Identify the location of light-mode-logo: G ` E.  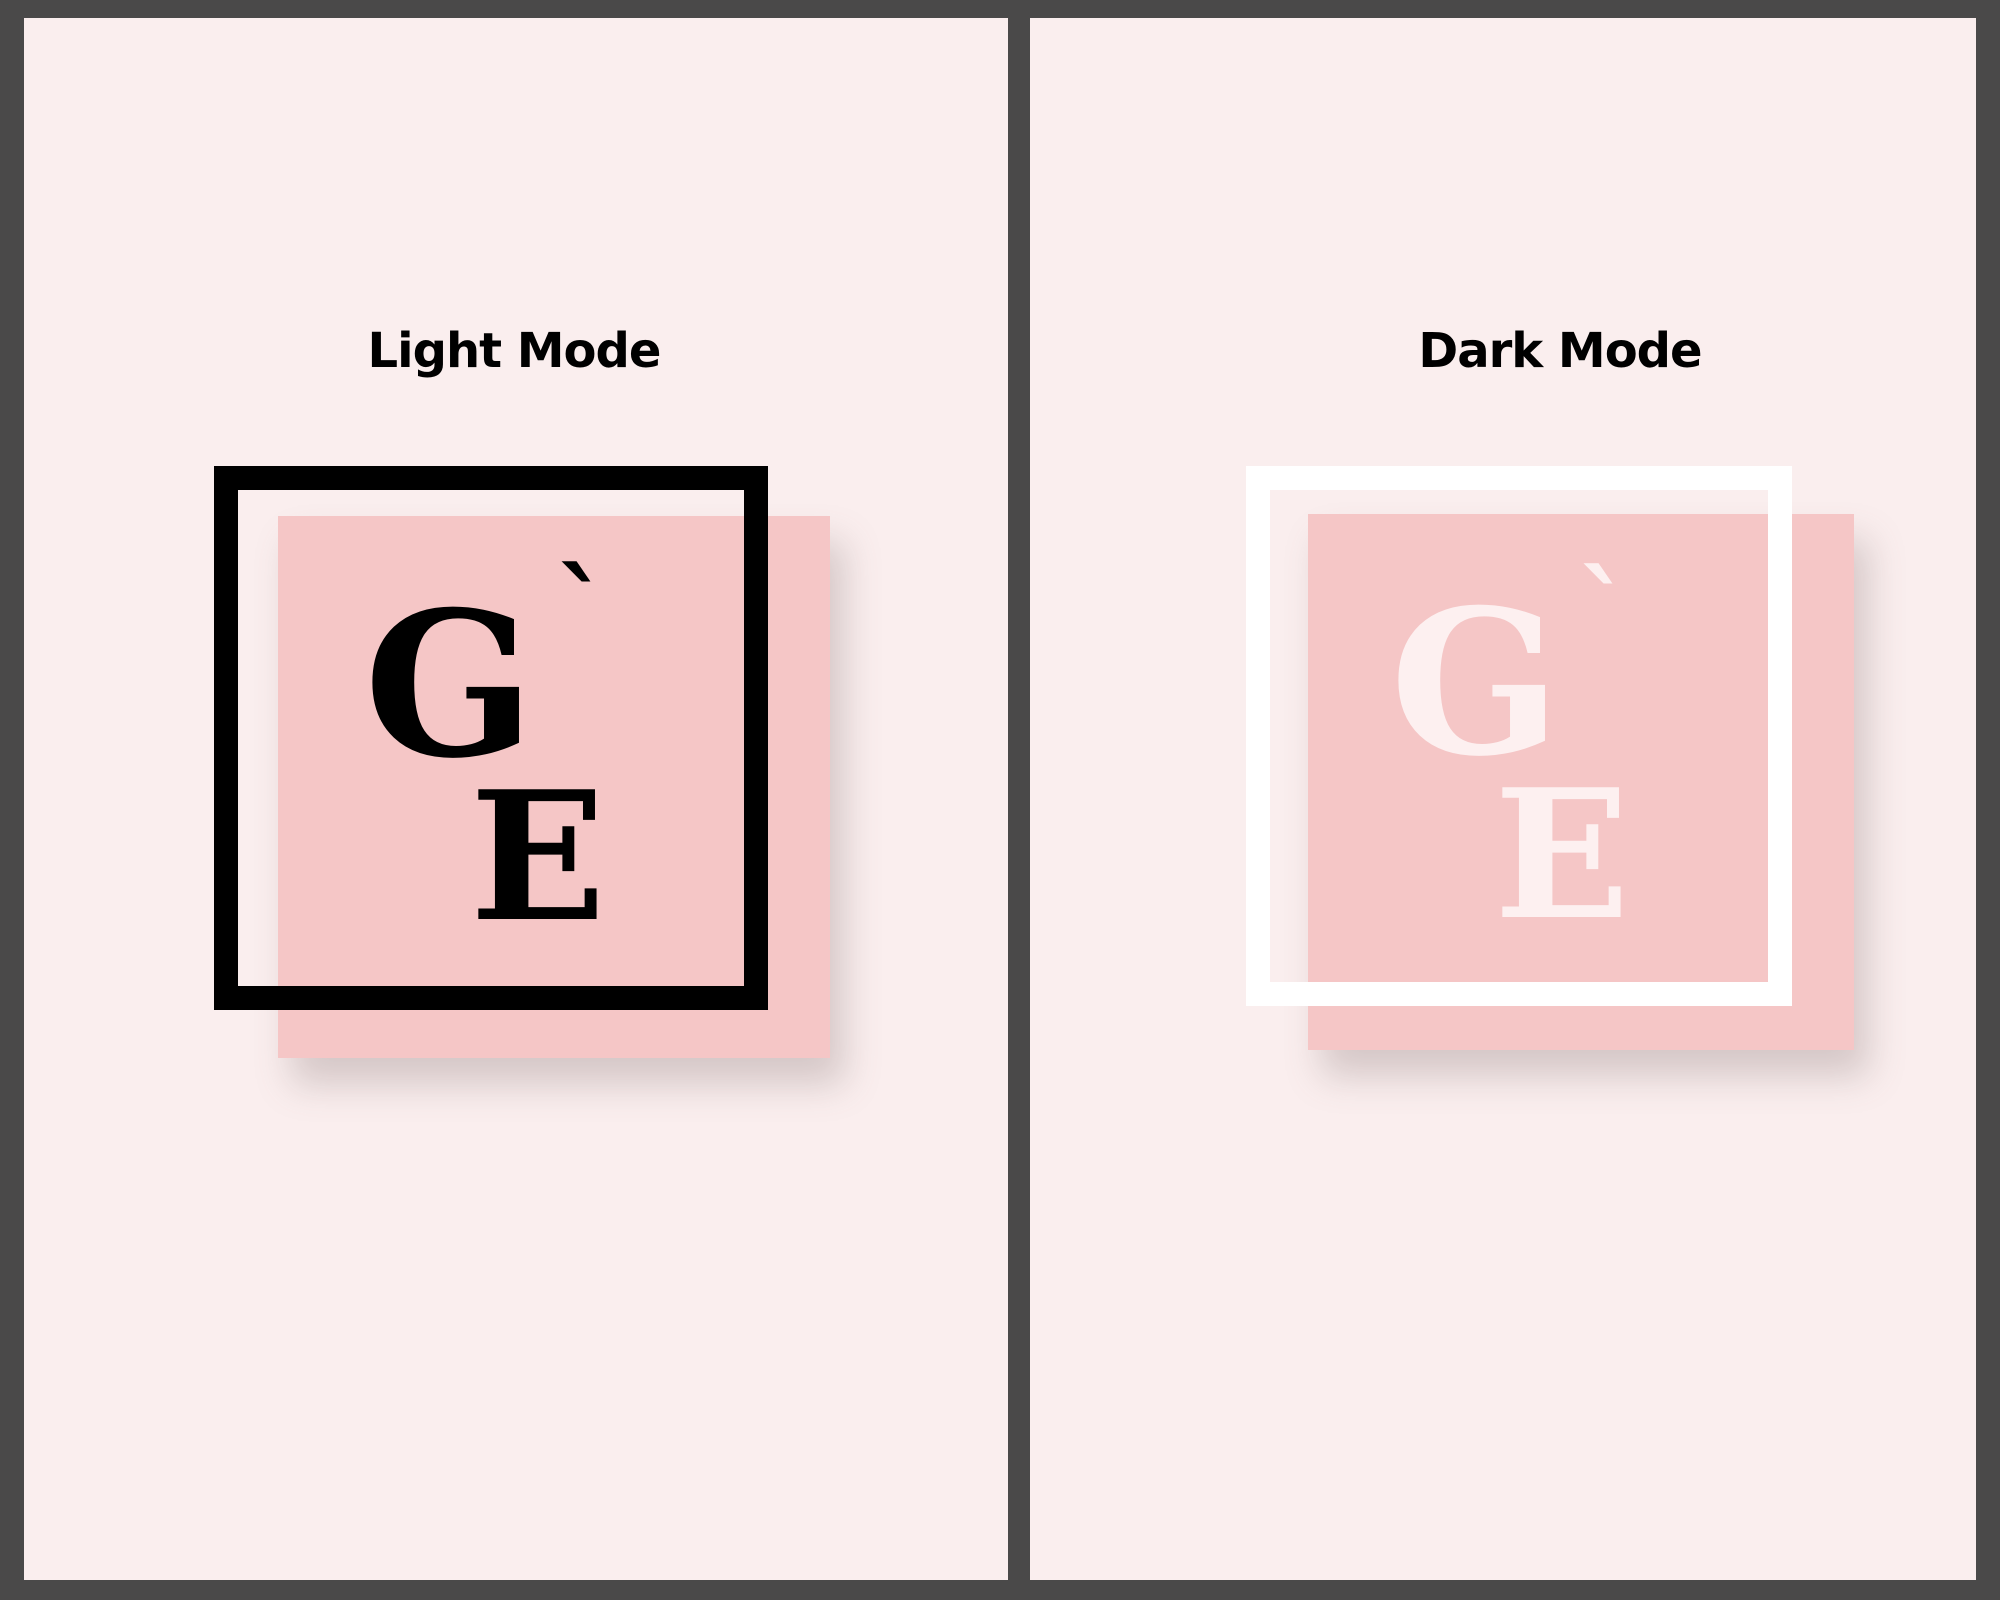
(522, 776).